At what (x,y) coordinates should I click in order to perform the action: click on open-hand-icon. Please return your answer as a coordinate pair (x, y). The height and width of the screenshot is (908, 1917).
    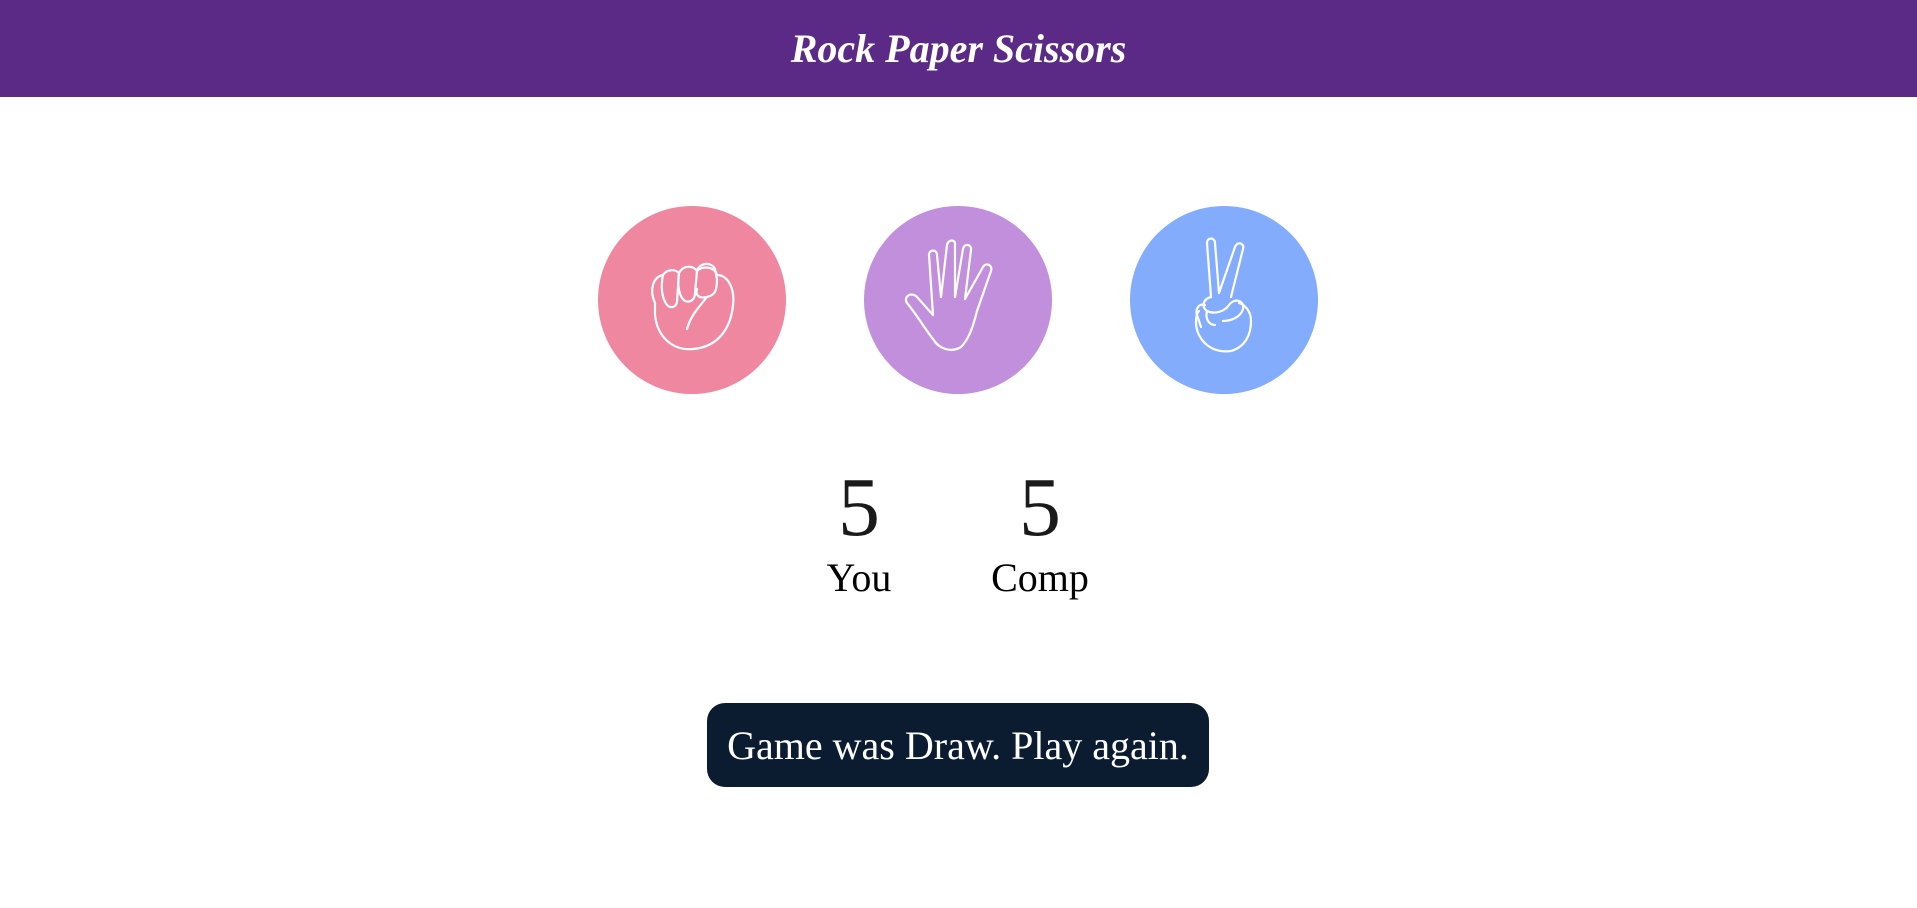
    Looking at the image, I should click on (948, 295).